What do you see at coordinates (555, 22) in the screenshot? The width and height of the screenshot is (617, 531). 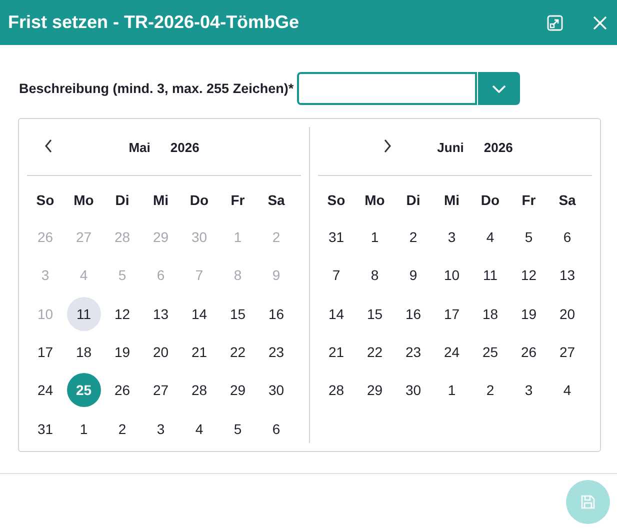 I see `expand-icon` at bounding box center [555, 22].